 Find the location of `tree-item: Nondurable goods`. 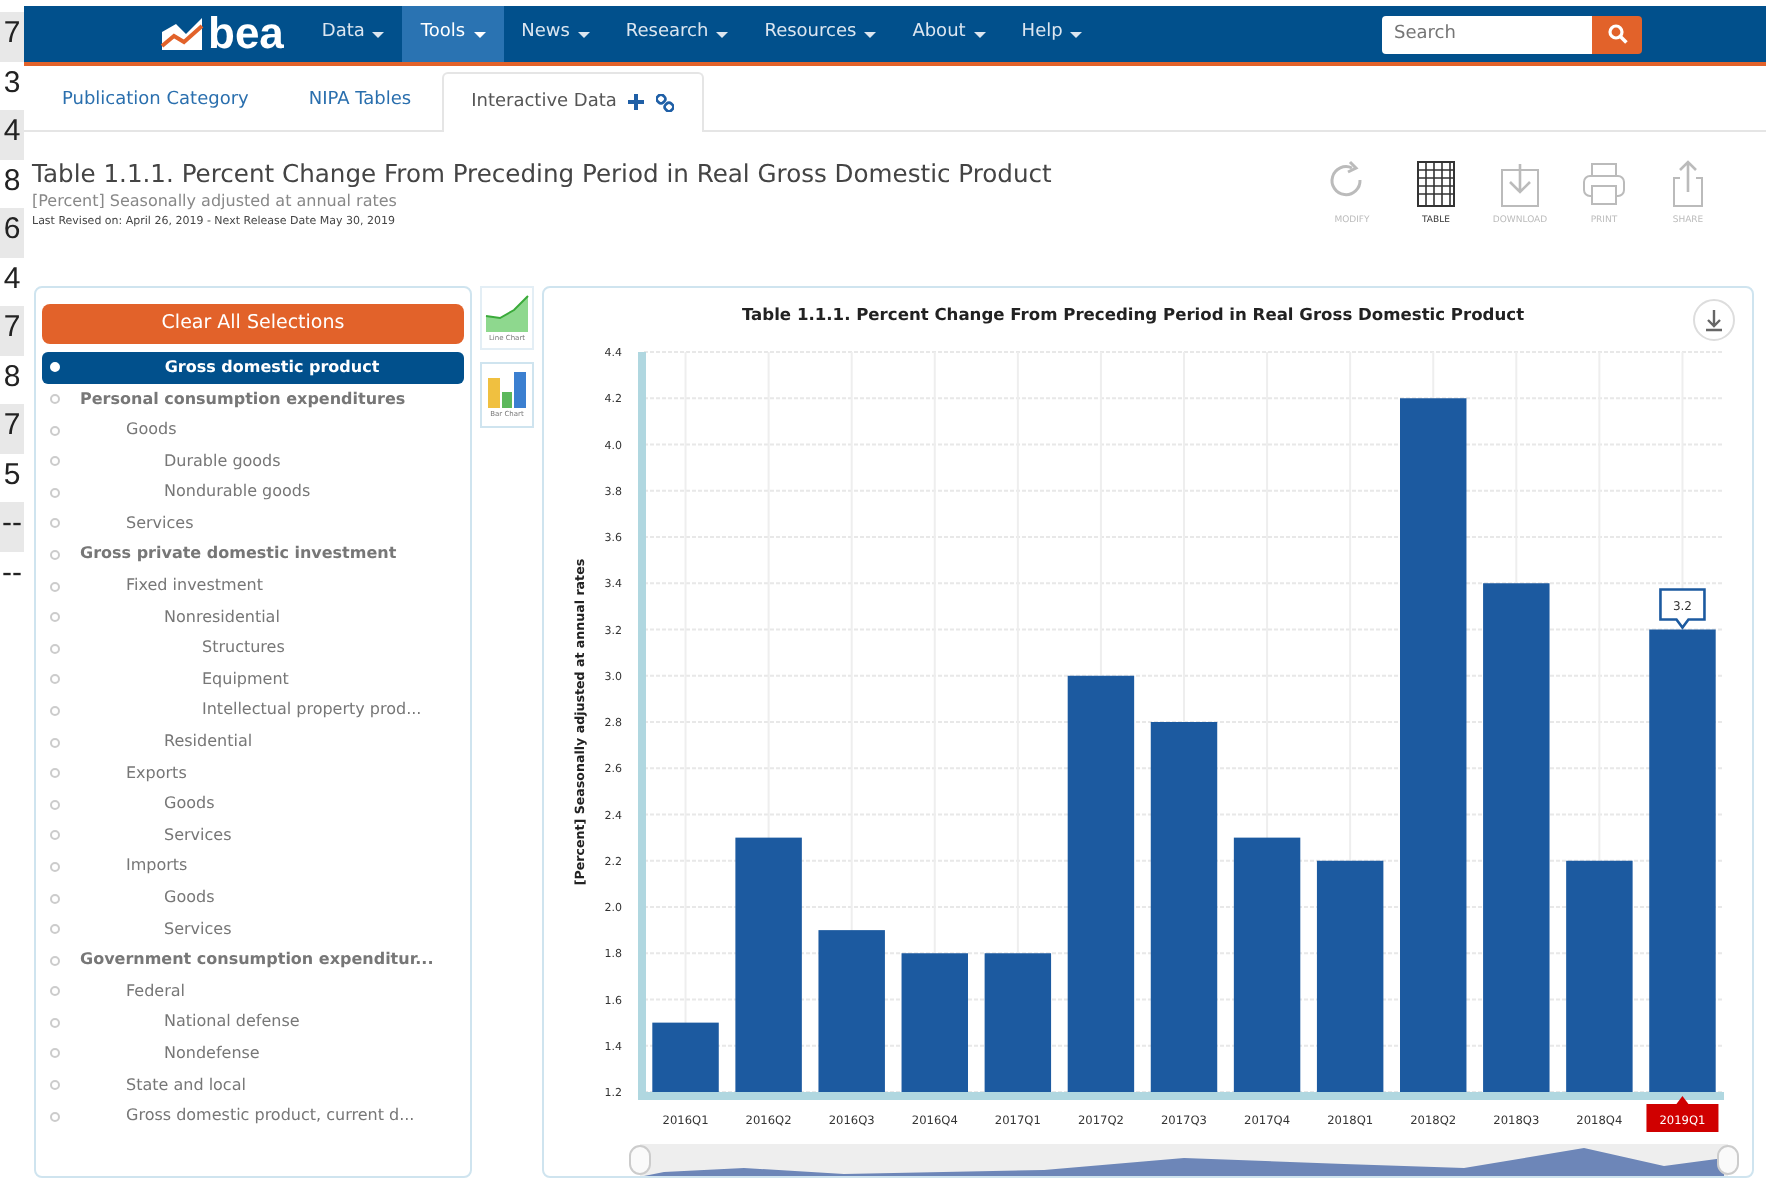

tree-item: Nondurable goods is located at coordinates (253, 493).